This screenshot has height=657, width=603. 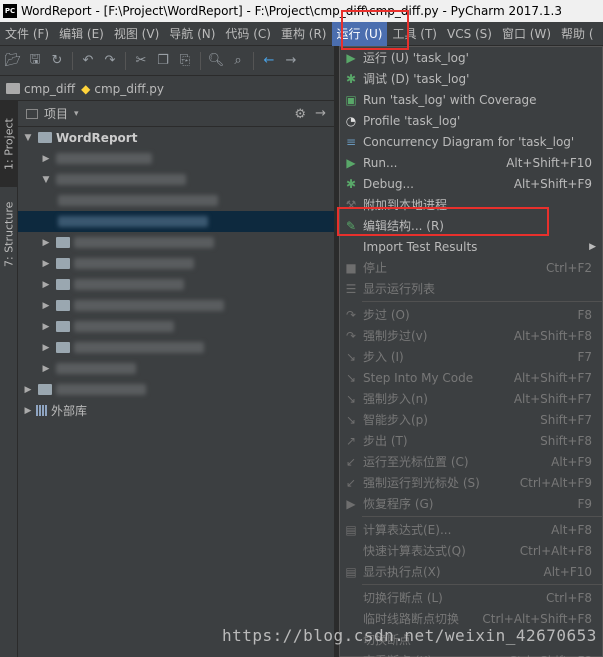 What do you see at coordinates (471, 440) in the screenshot?
I see `run-menu-item-19: ↗ 步出 (T) Shift+F8` at bounding box center [471, 440].